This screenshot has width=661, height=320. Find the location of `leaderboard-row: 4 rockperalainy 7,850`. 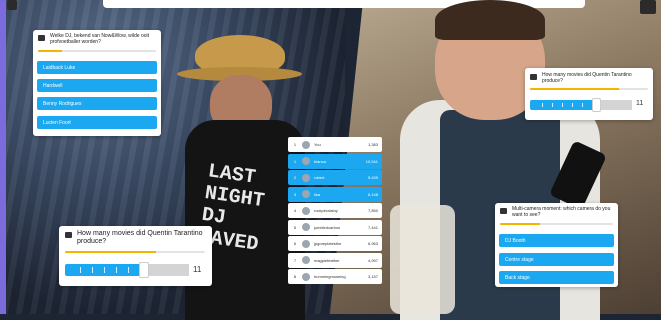

leaderboard-row: 4 rockperalainy 7,850 is located at coordinates (335, 210).